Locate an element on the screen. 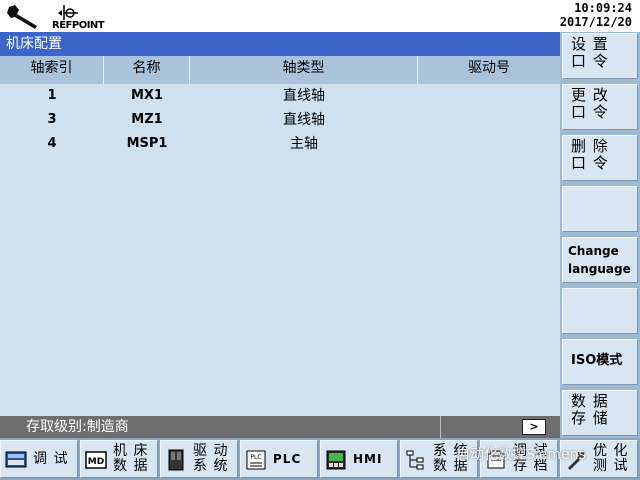  drive-system-label: 驱 动 系 统 is located at coordinates (211, 458).